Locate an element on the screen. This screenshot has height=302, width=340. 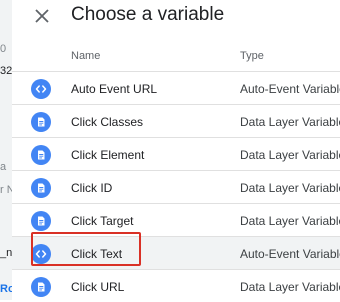
background-text: _na is located at coordinates (6, 253).